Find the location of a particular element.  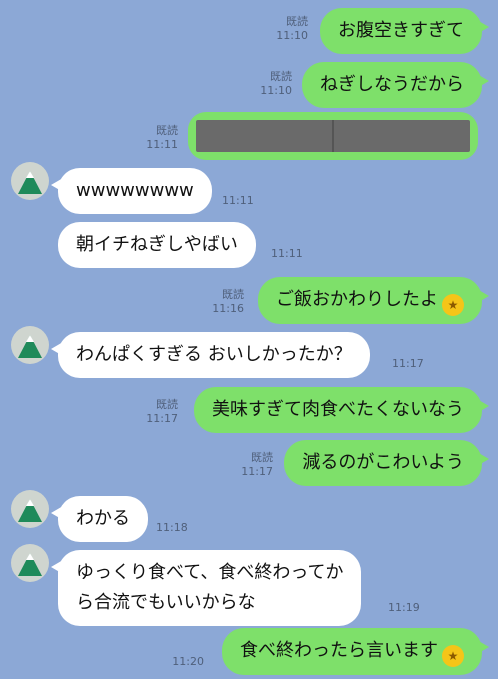

message-bubble-theirs: わんぱくすぎる おいしかったか？ is located at coordinates (210, 355).